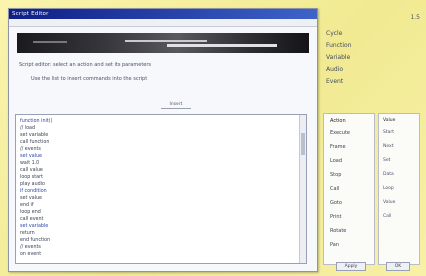 The height and width of the screenshot is (276, 426). I want to click on code-line: on event, so click(30, 255).